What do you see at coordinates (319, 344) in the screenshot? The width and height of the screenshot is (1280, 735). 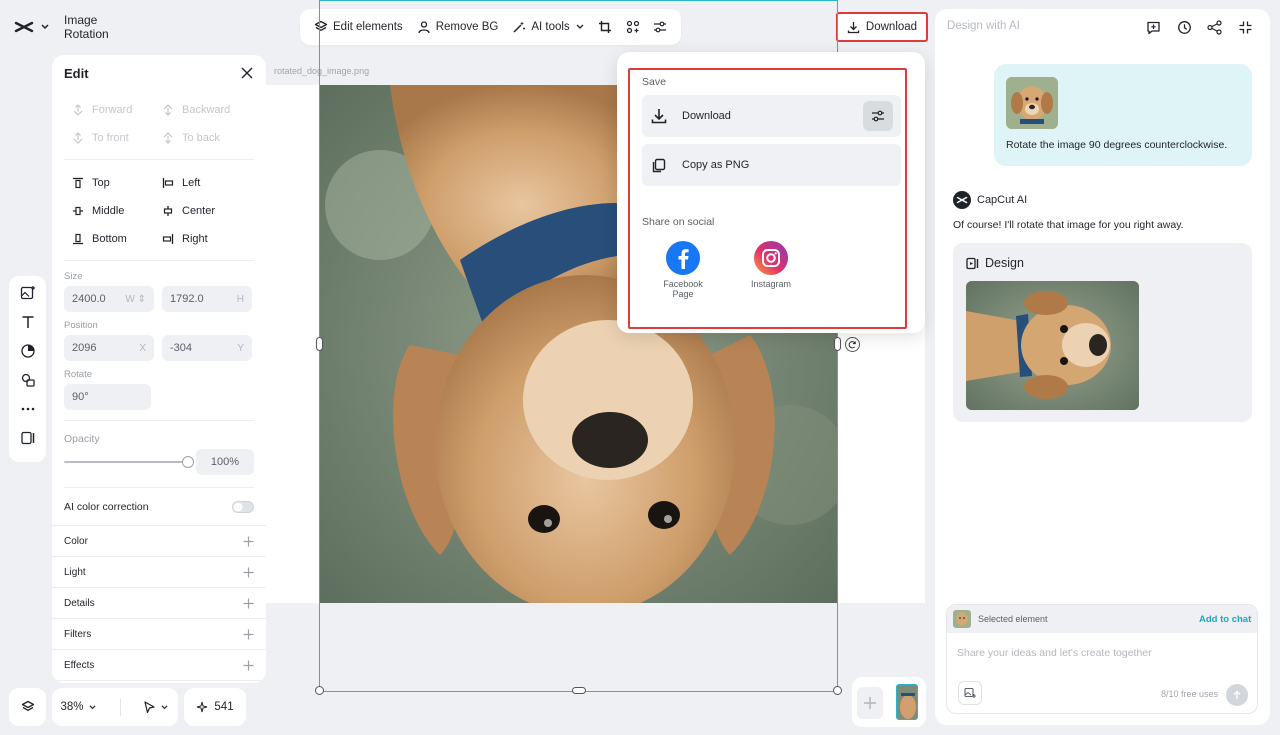 I see `resize-handle-left` at bounding box center [319, 344].